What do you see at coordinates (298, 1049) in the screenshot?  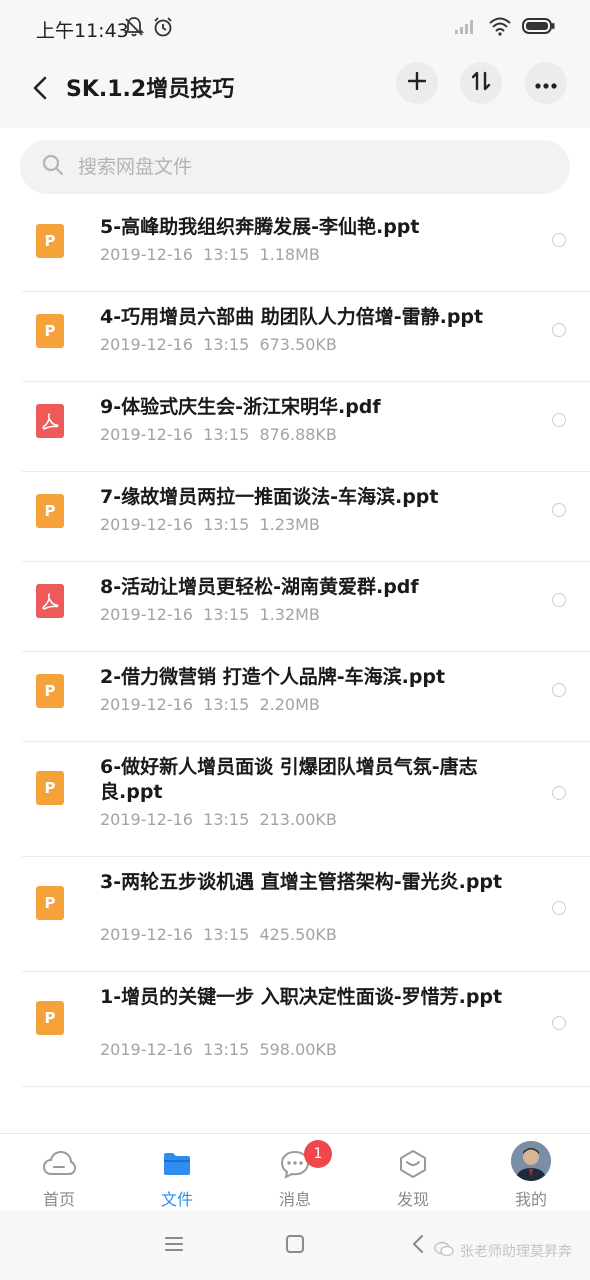 I see `file-size: 598.00KB` at bounding box center [298, 1049].